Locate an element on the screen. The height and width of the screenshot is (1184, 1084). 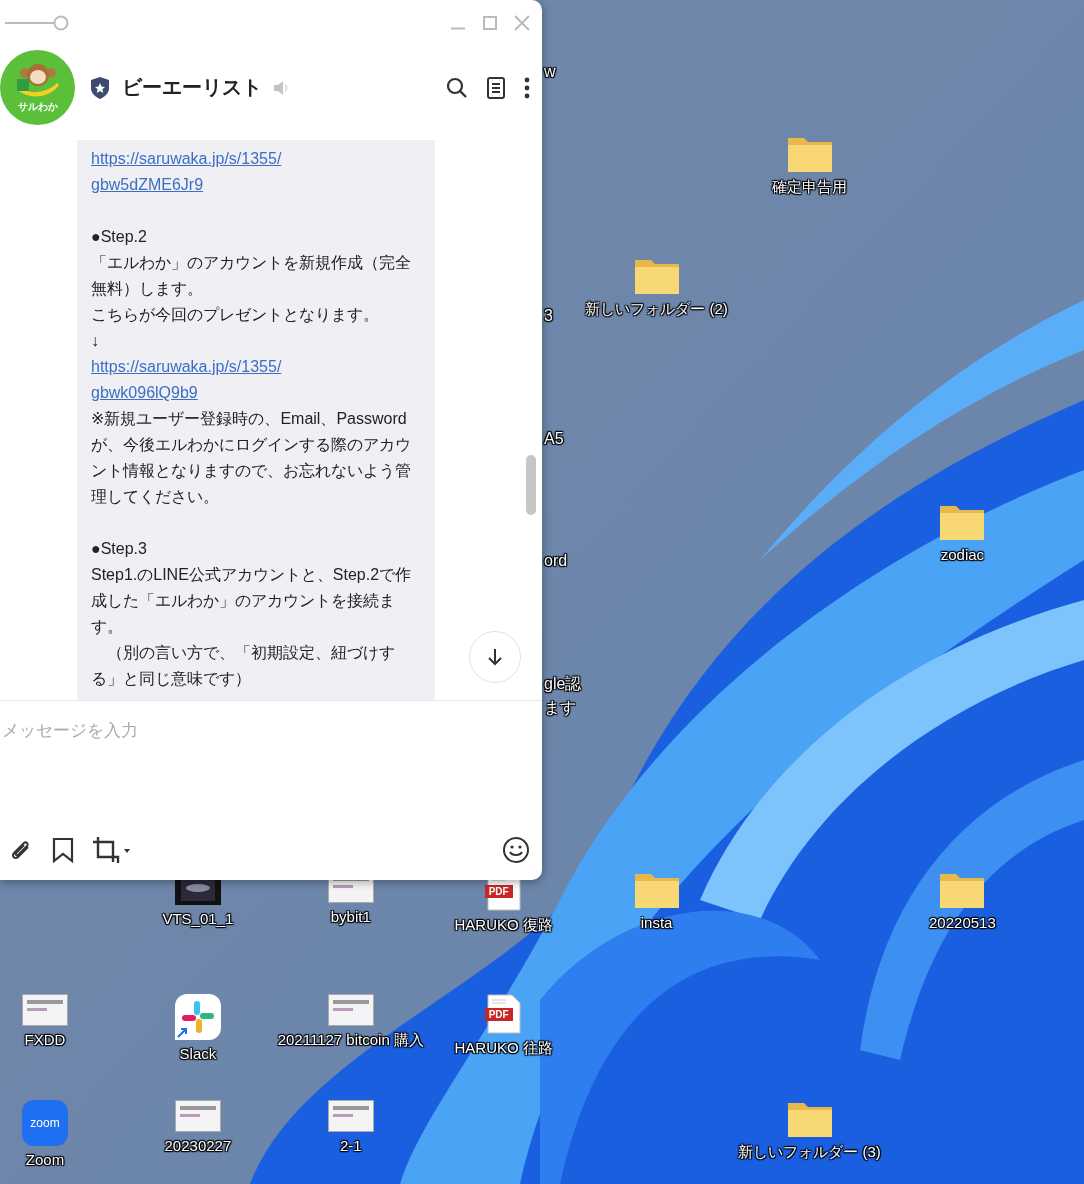
message-text: ※新規ユーザー登録時の、Email、Passwordが、今後エルわかにログインする際のアカウント情報となりますので、お忘れないよう管理してください。 is located at coordinates (251, 458).